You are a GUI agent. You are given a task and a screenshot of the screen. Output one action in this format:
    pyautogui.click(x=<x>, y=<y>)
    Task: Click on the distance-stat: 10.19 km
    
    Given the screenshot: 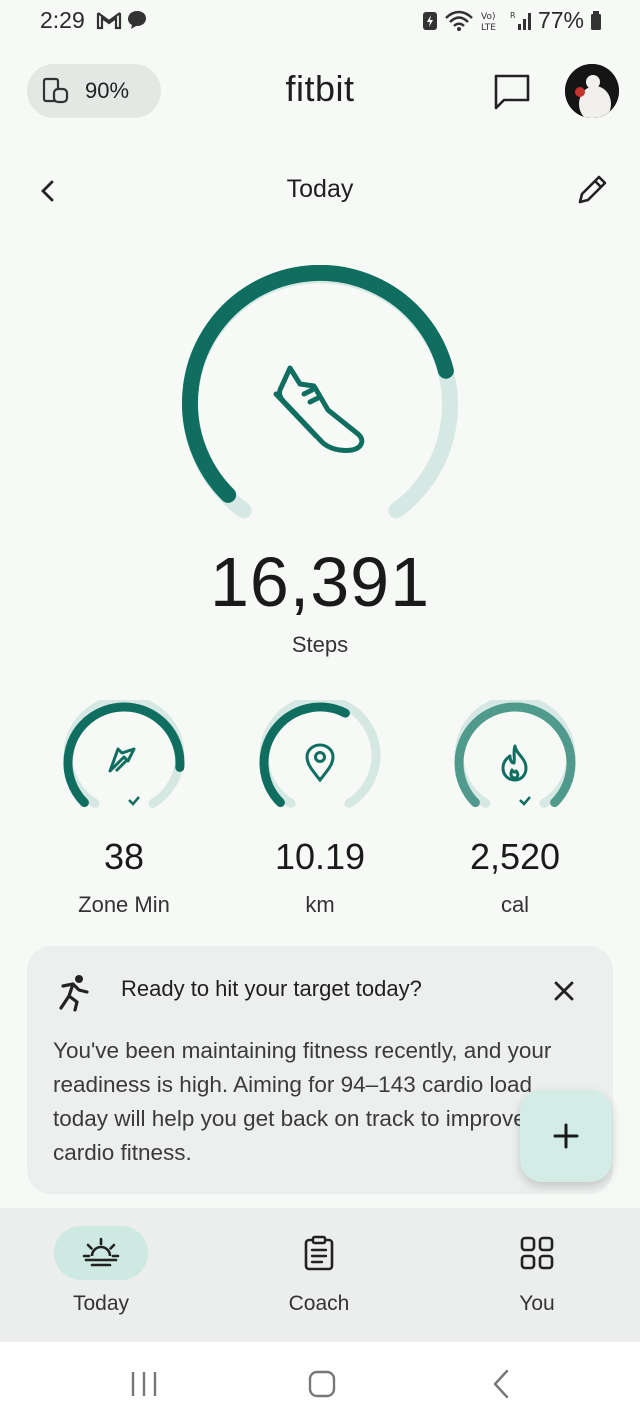 What is the action you would take?
    pyautogui.click(x=320, y=809)
    